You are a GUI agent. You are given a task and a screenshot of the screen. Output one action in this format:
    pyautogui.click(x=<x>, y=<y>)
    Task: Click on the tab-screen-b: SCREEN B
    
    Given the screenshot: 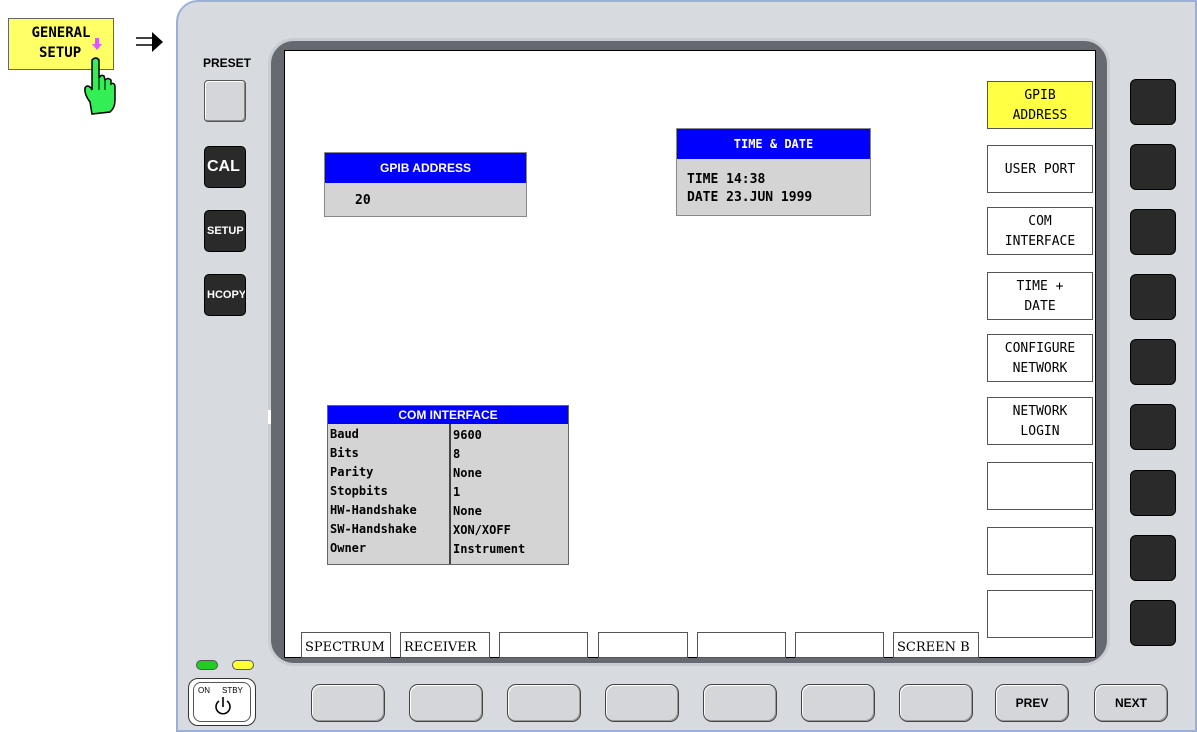 What is the action you would take?
    pyautogui.click(x=936, y=645)
    